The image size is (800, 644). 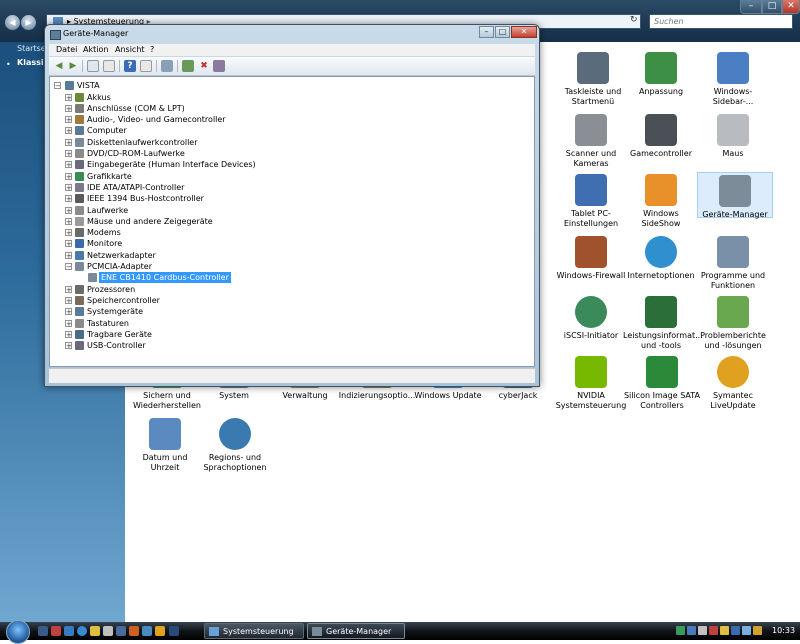 What do you see at coordinates (591, 141) in the screenshot?
I see `cp-item: Scanner und Kameras` at bounding box center [591, 141].